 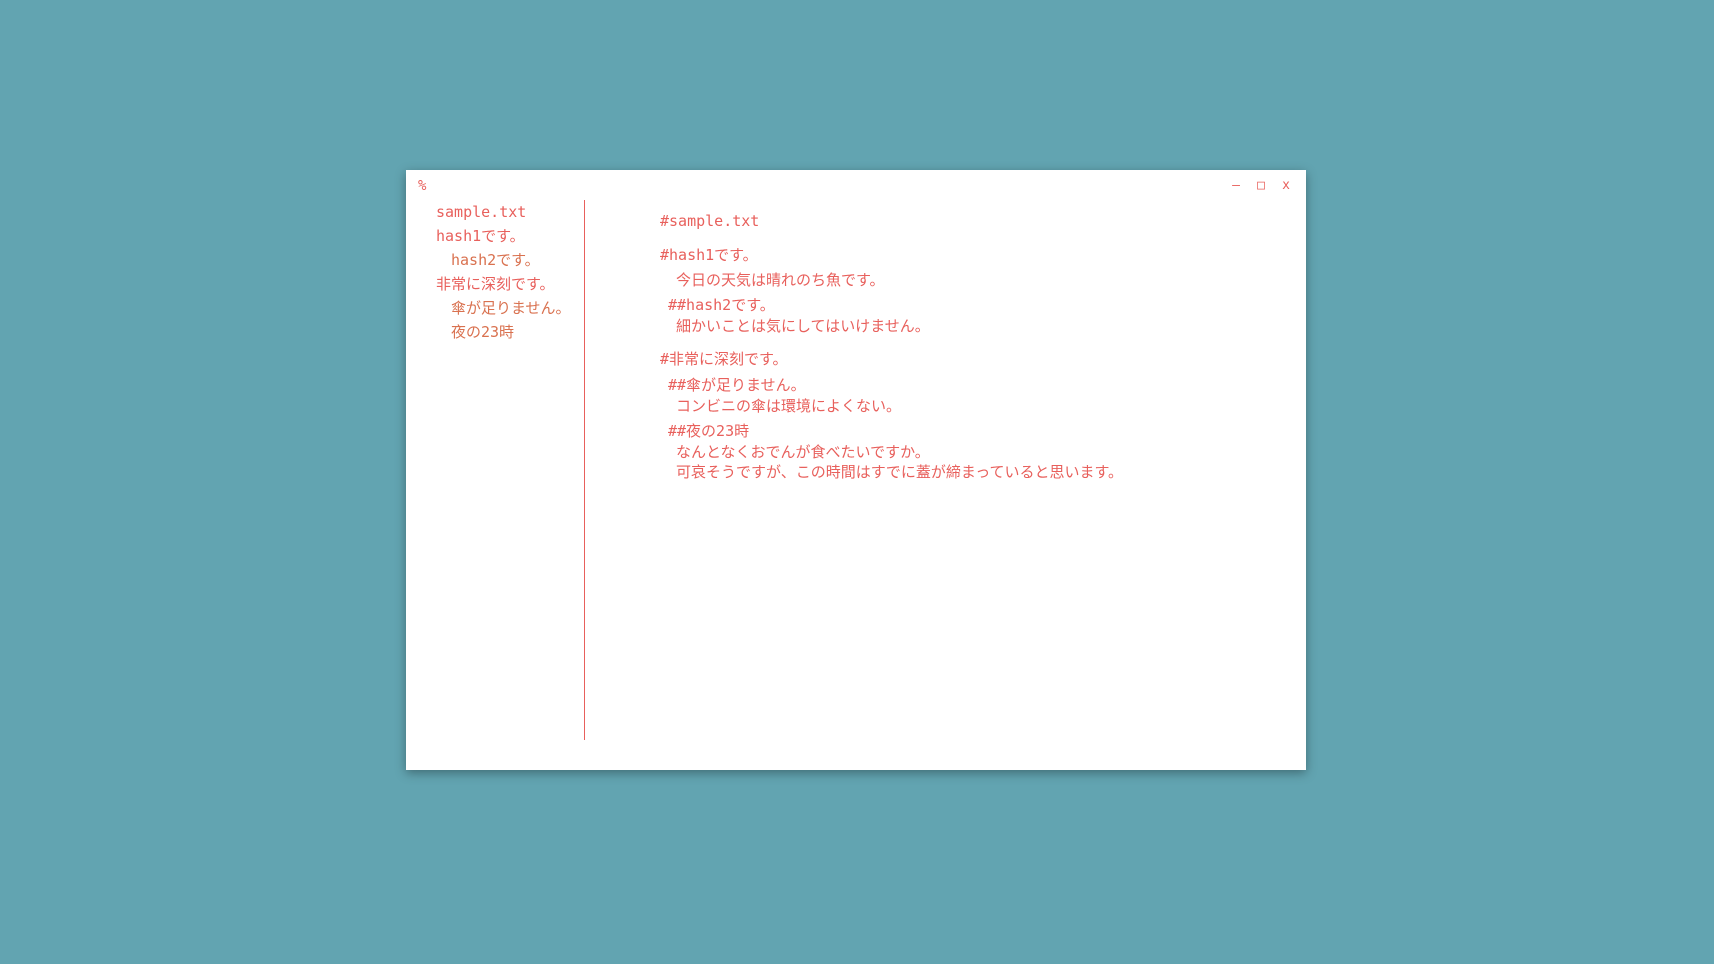 I want to click on close-button: x, so click(x=1286, y=186).